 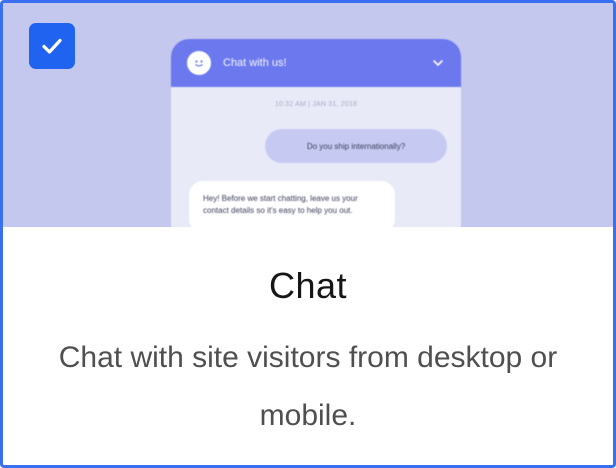 I want to click on selected-checkbox, so click(x=52, y=46).